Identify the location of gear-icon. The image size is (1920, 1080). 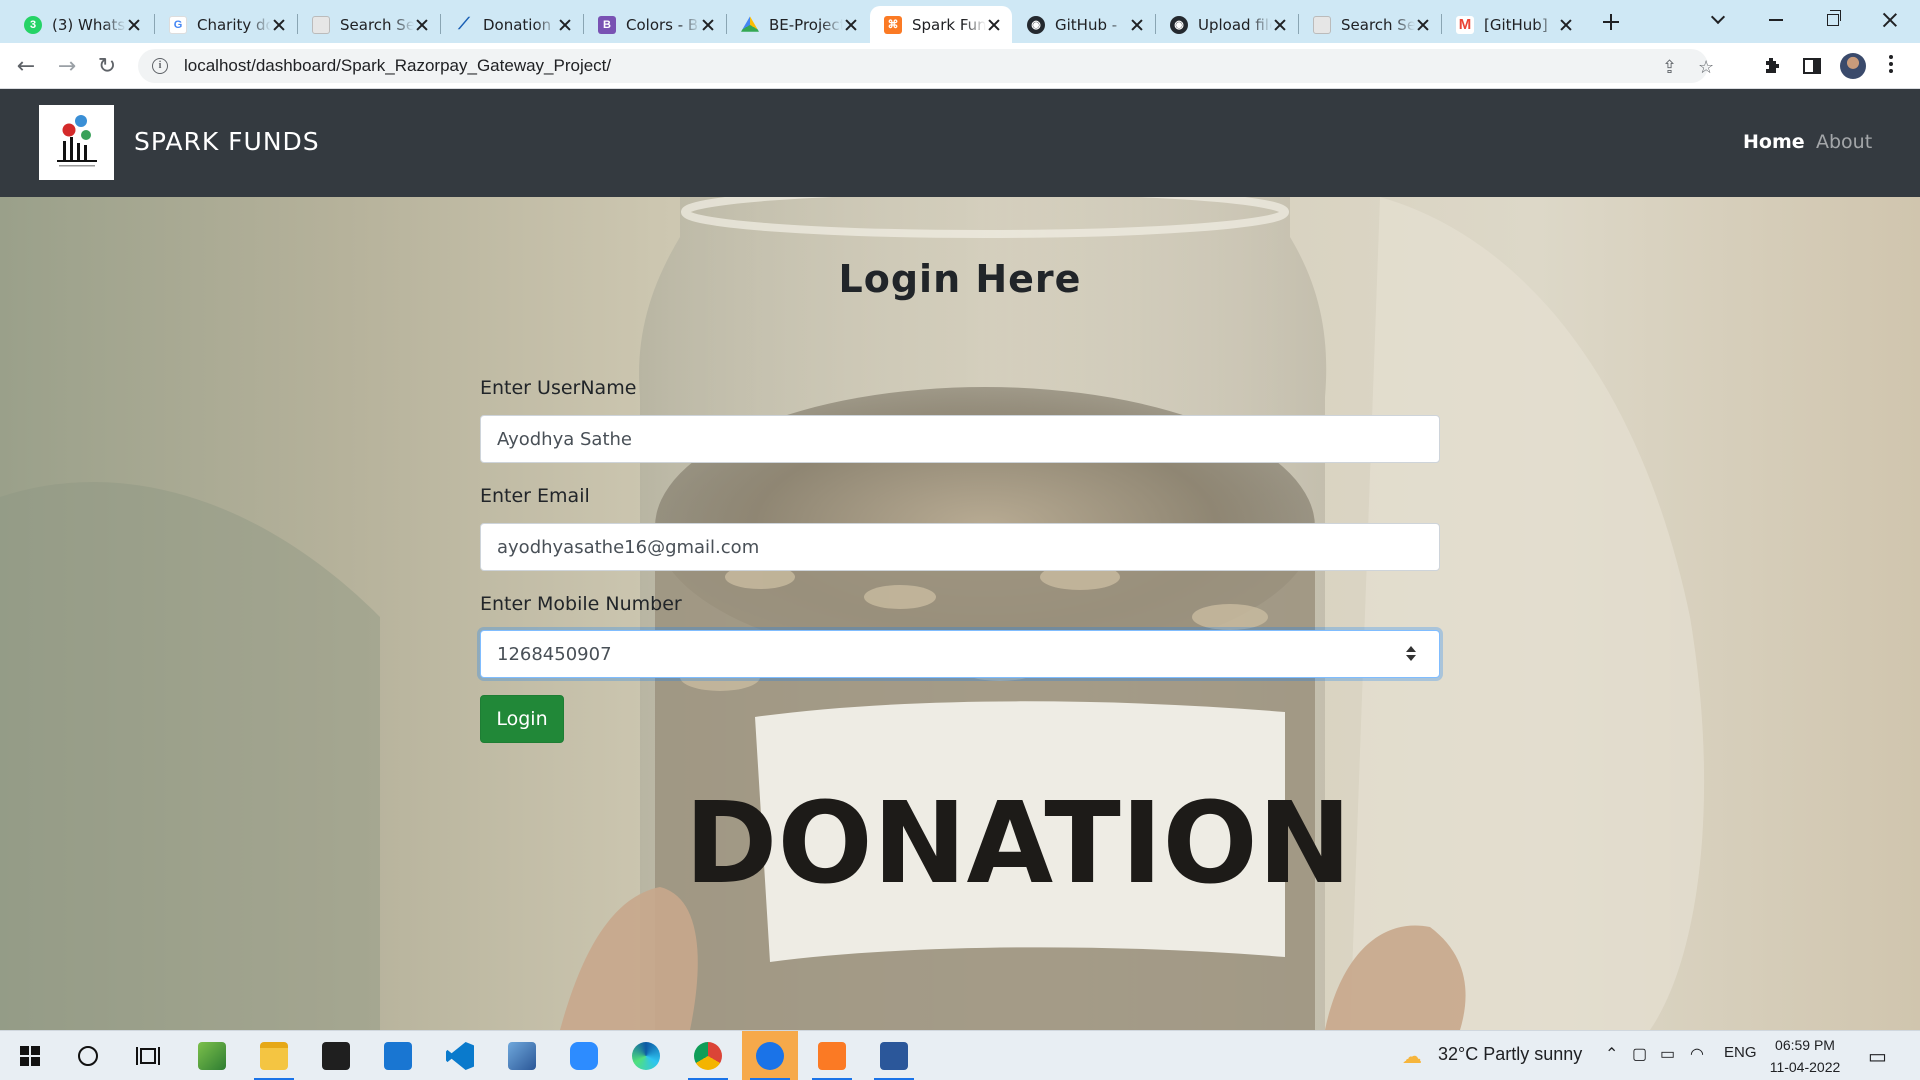
(770, 1056).